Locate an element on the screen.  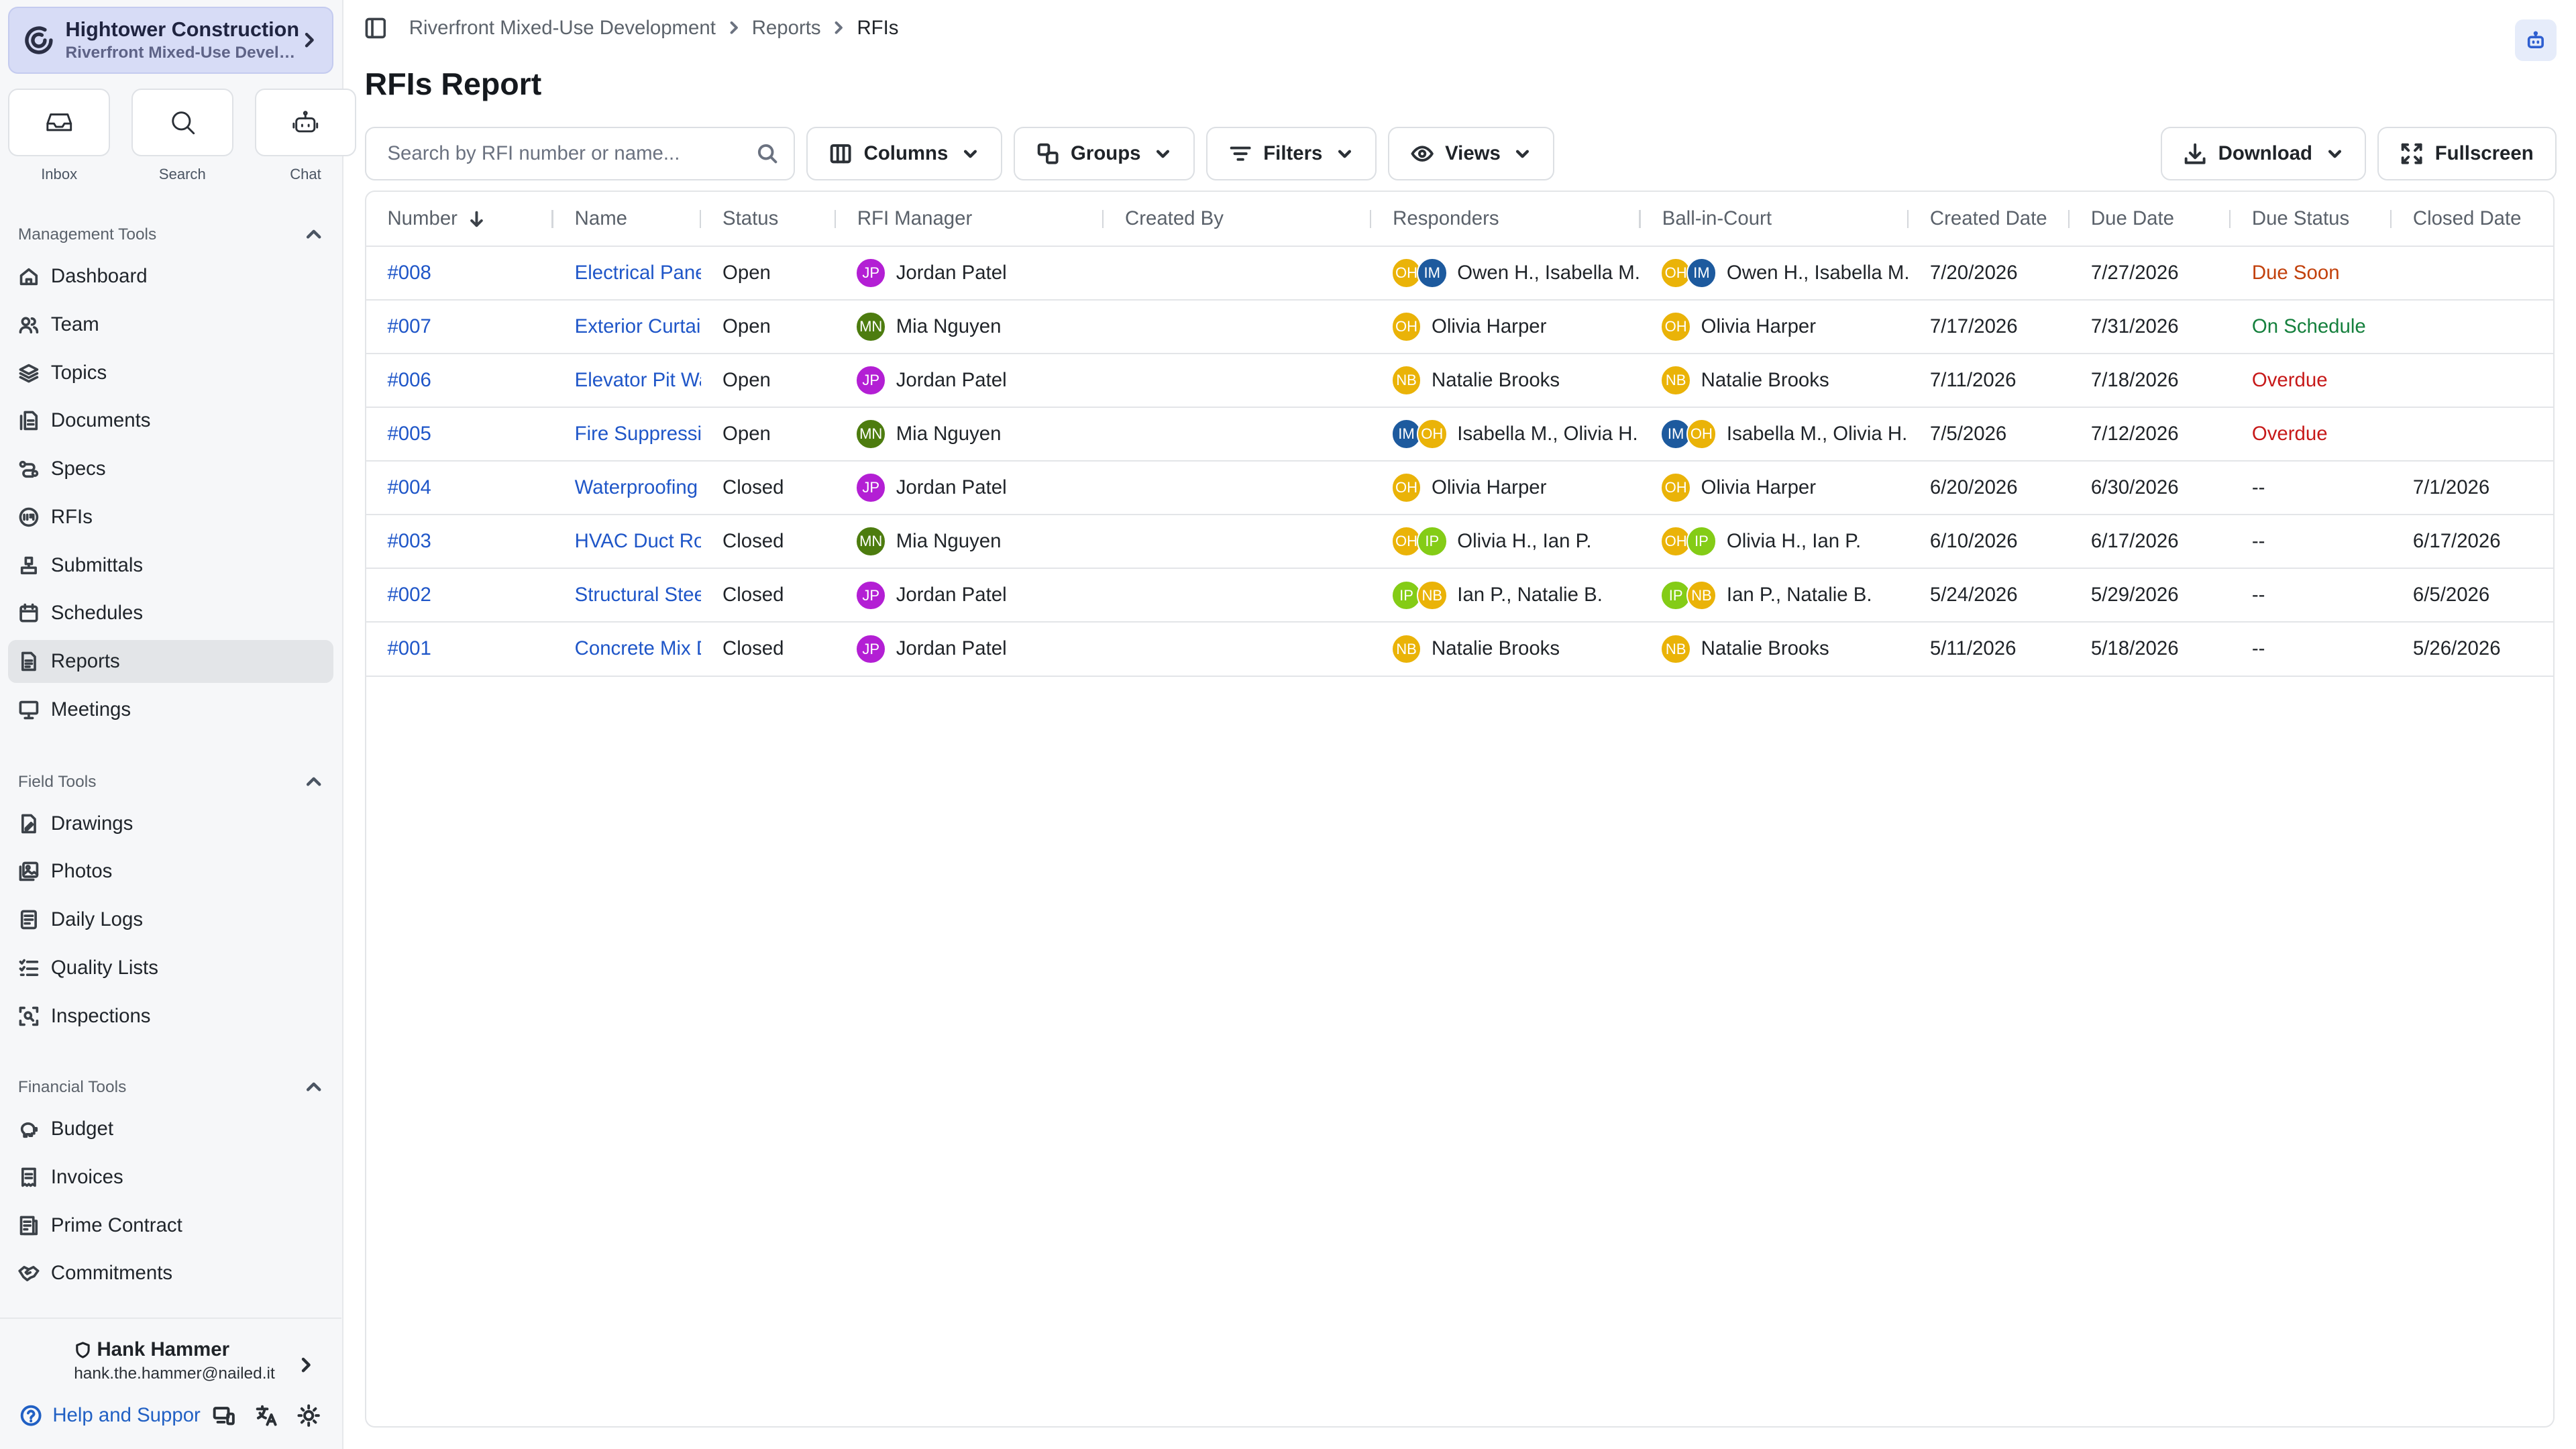
rfi-name-link: Structural Steel is located at coordinates (627, 595).